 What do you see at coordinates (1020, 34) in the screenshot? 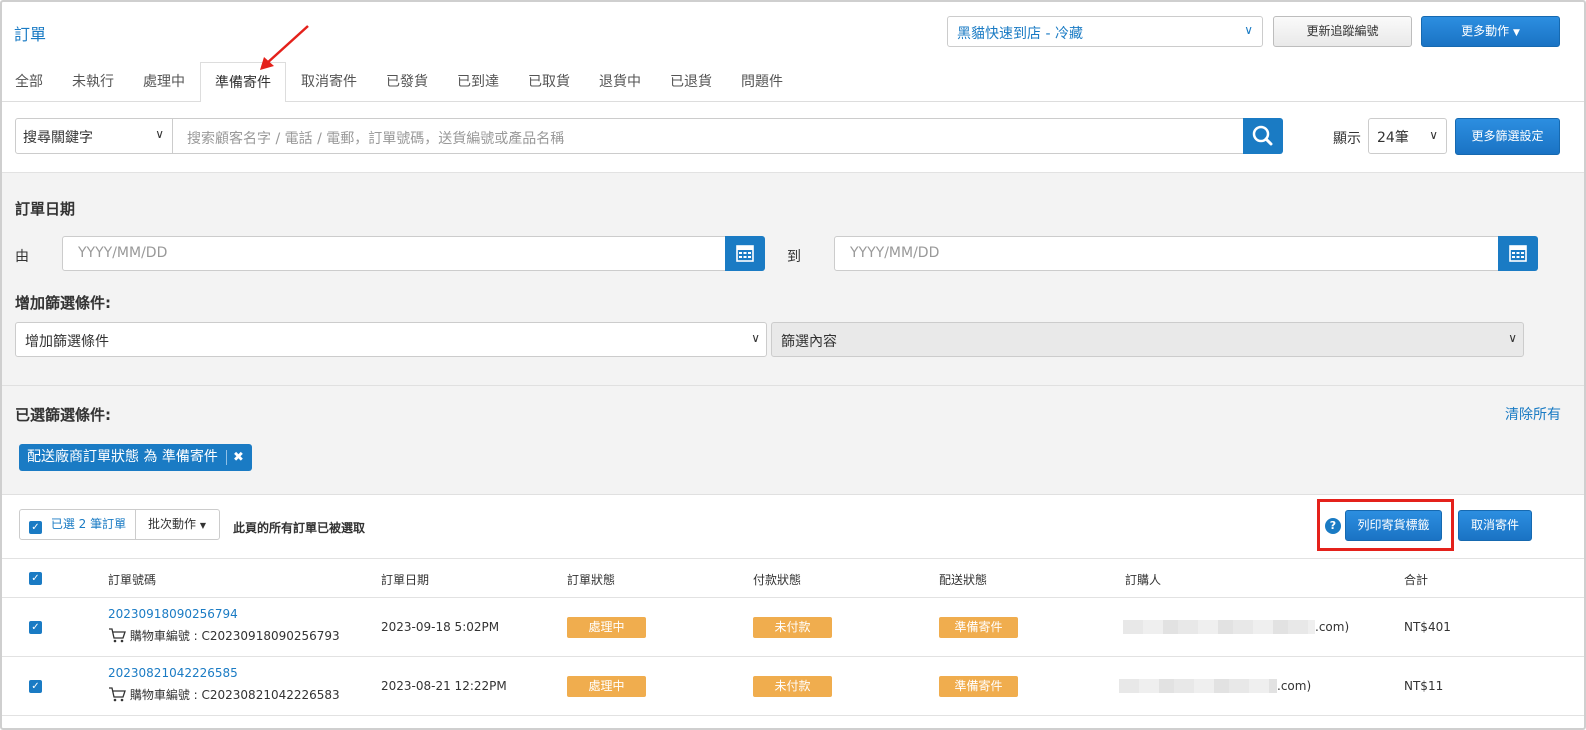
I see `store-select-value: 黑貓快速到店 - 冷藏` at bounding box center [1020, 34].